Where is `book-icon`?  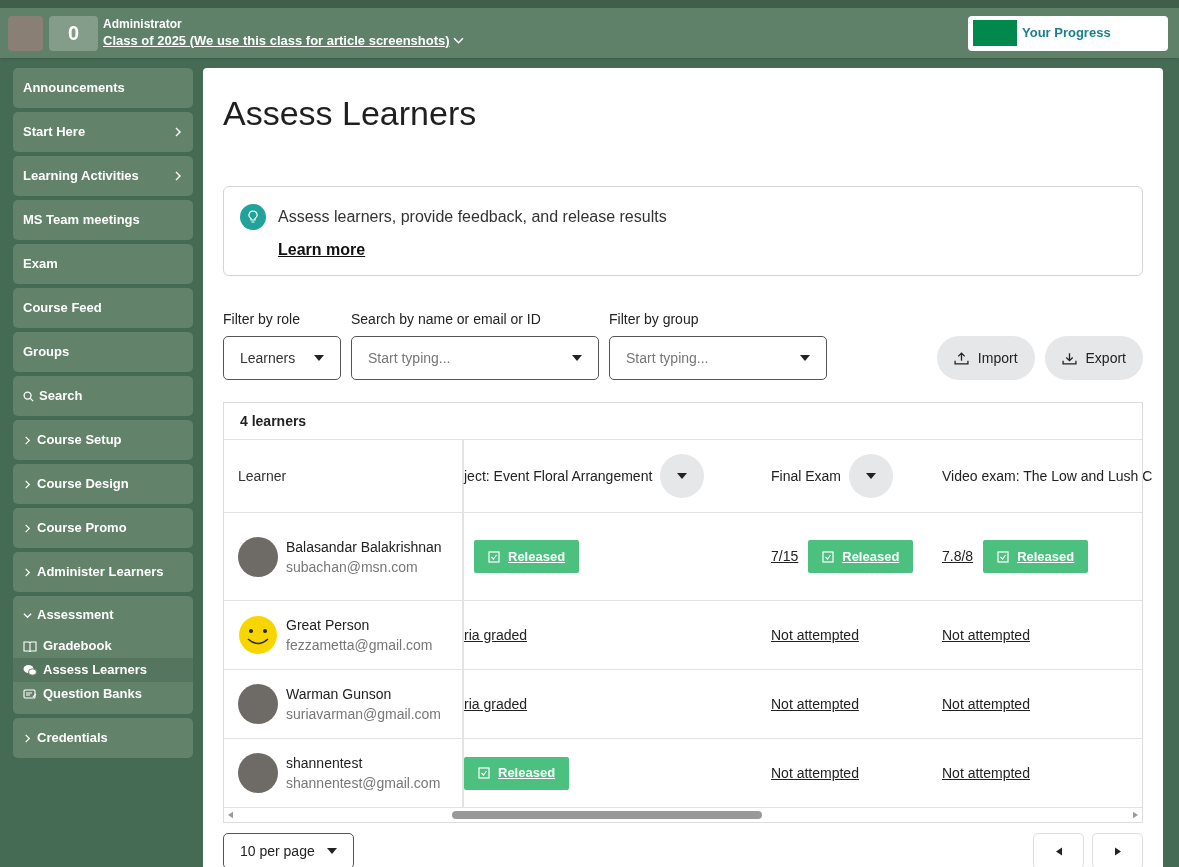
book-icon is located at coordinates (30, 646).